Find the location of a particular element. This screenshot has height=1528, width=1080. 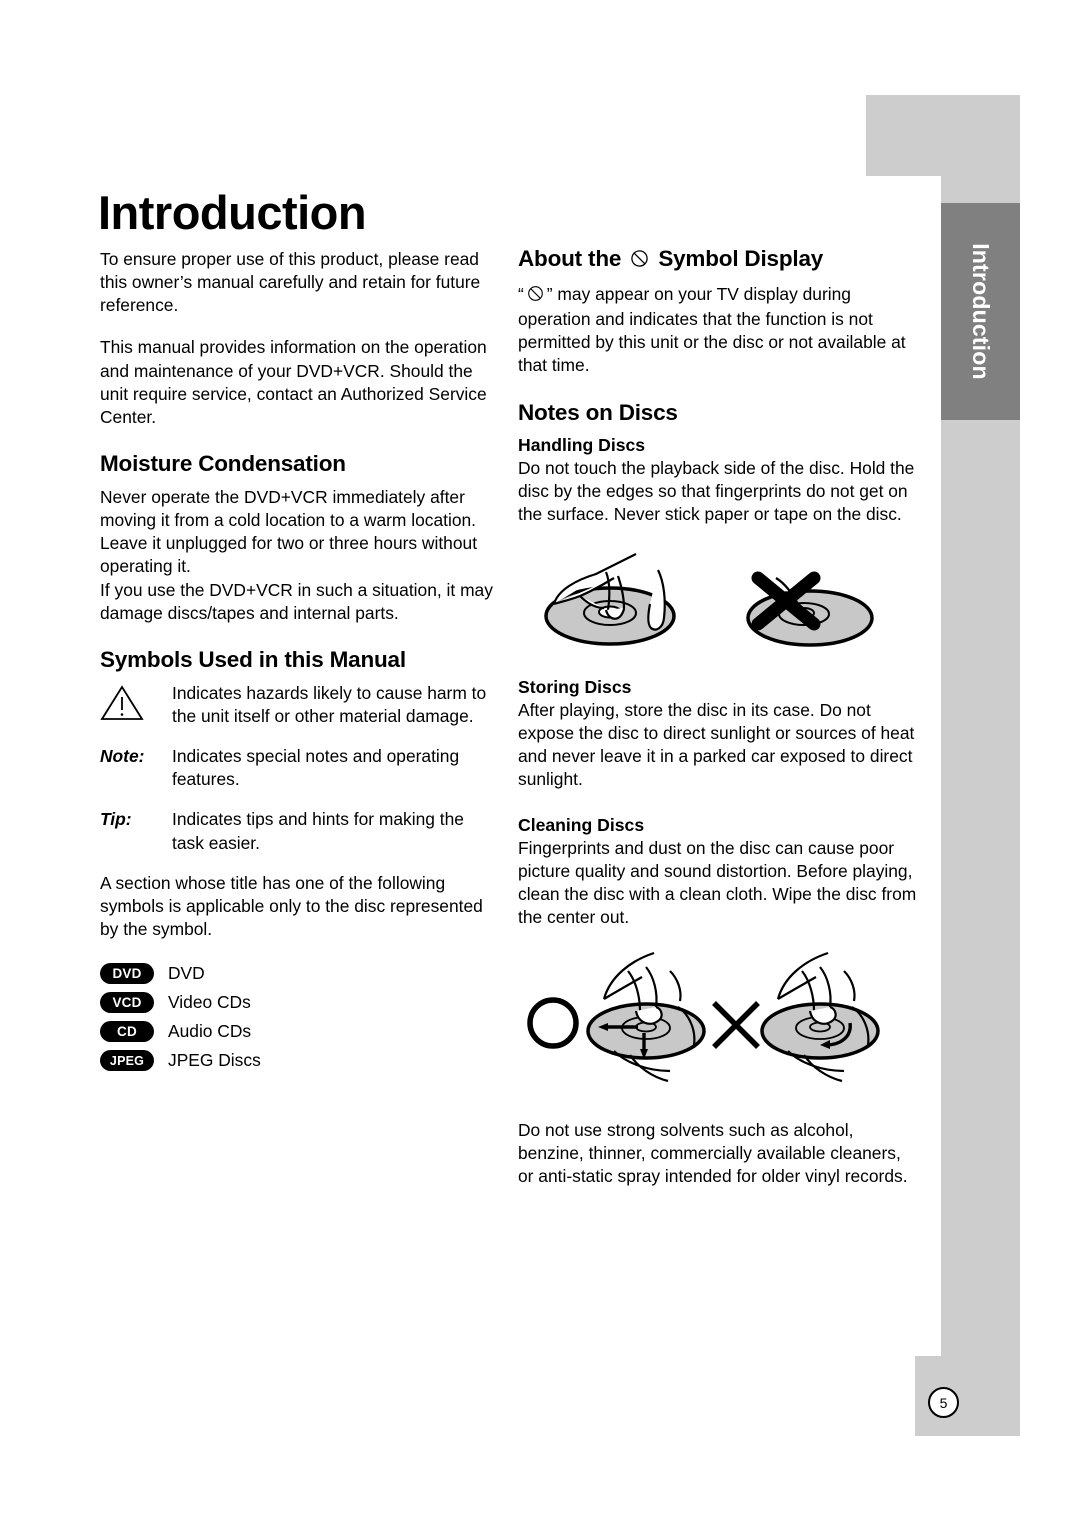

symbol-tip-key: Tip: is located at coordinates (116, 819).